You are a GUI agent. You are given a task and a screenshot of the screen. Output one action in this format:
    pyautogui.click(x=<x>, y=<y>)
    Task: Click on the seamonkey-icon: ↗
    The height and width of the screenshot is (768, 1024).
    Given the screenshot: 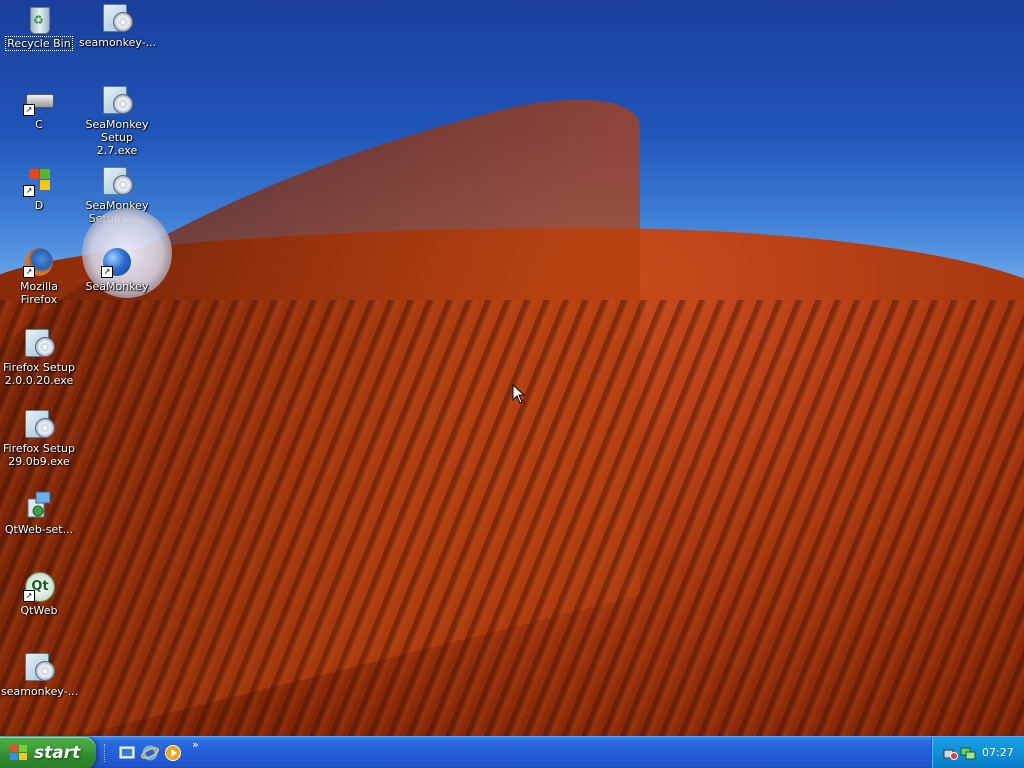 What is the action you would take?
    pyautogui.click(x=117, y=262)
    